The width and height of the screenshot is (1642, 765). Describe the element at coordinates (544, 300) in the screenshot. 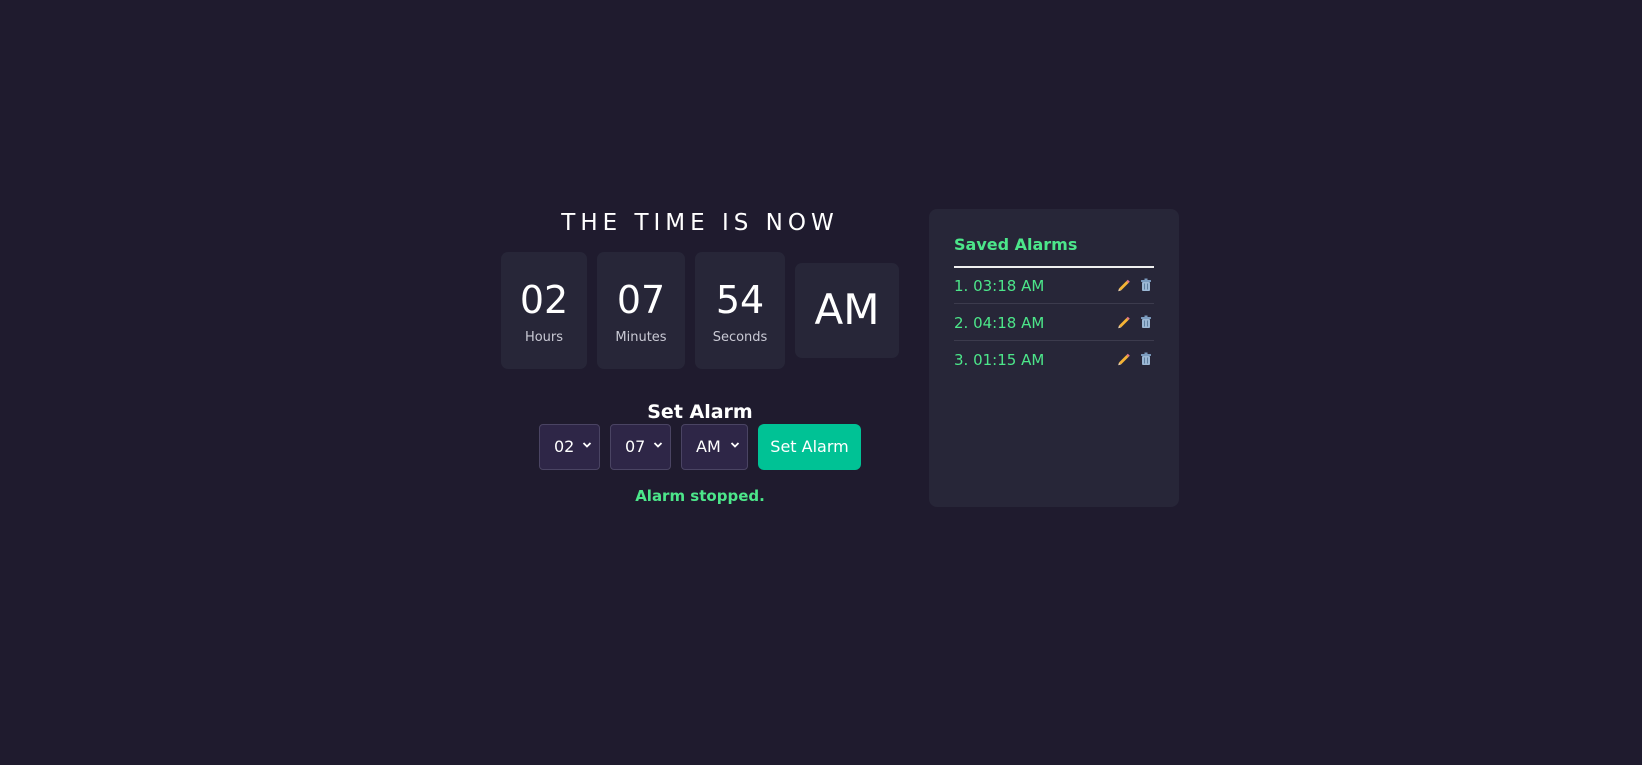

I see `hours-value: 02` at that location.